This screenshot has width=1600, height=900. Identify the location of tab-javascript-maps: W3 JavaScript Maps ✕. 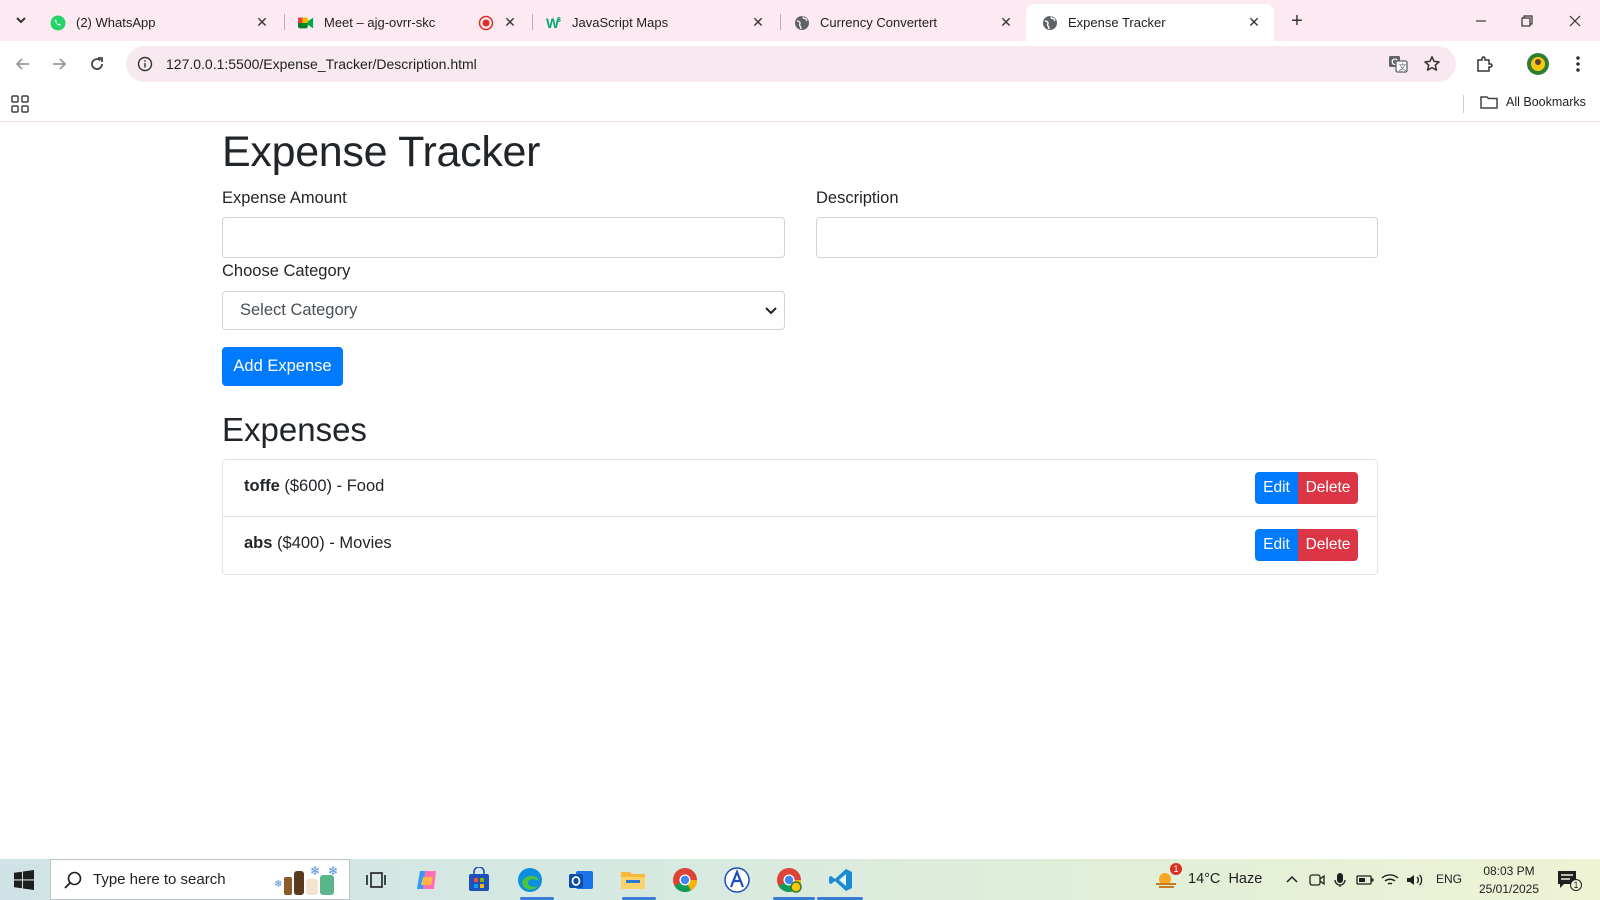
(654, 22).